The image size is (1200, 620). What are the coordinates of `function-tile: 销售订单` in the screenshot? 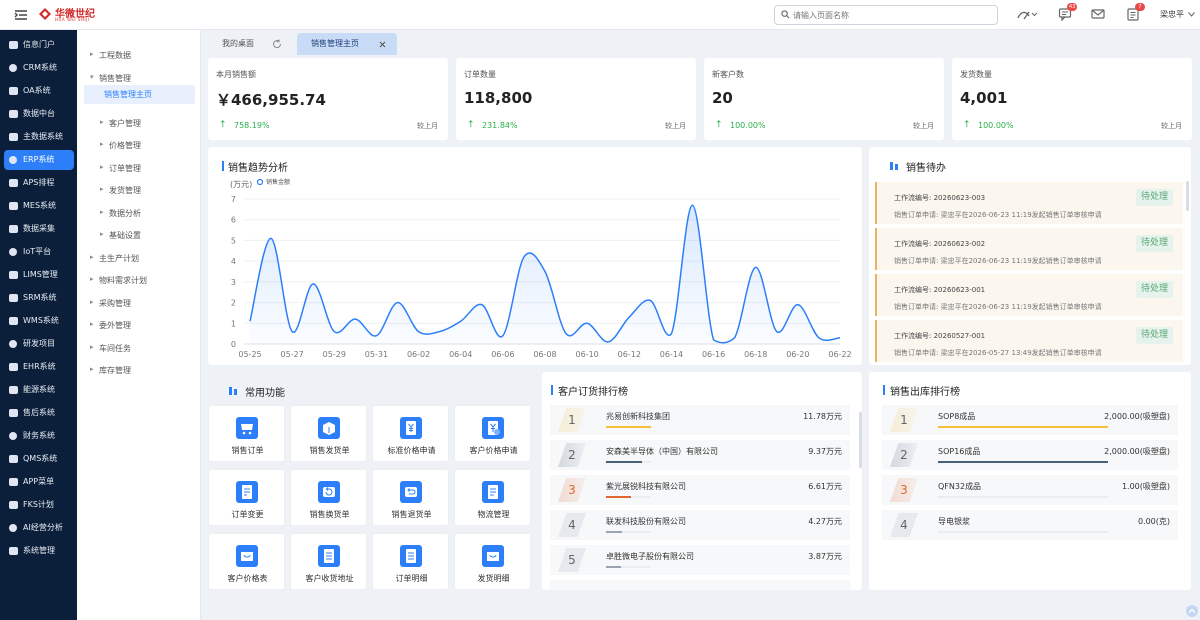 It's located at (246, 433).